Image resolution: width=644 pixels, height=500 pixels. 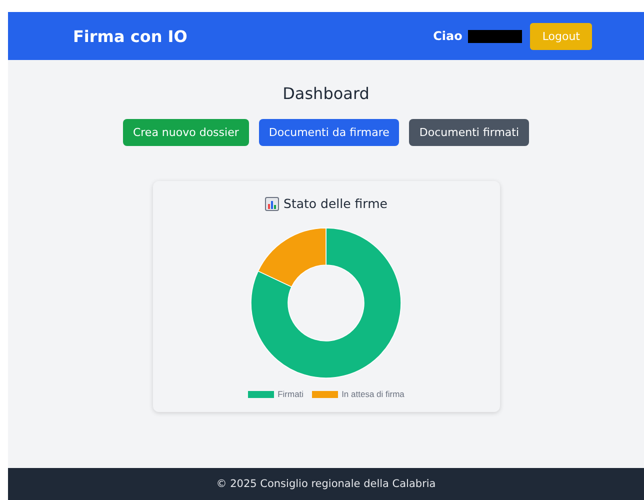 I want to click on copyright-text: © 2025 Consiglio regionale della Calabria, so click(x=326, y=484).